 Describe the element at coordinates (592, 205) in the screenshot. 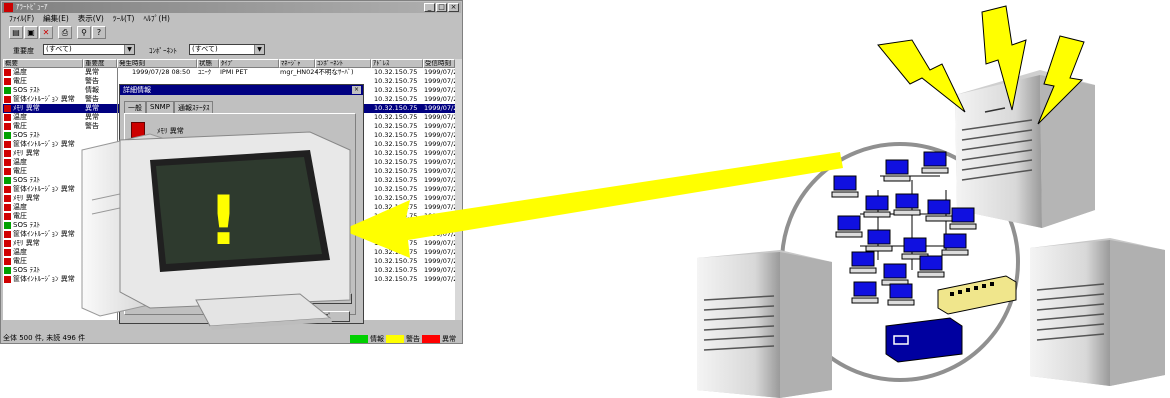

I see `alert-arrow` at that location.